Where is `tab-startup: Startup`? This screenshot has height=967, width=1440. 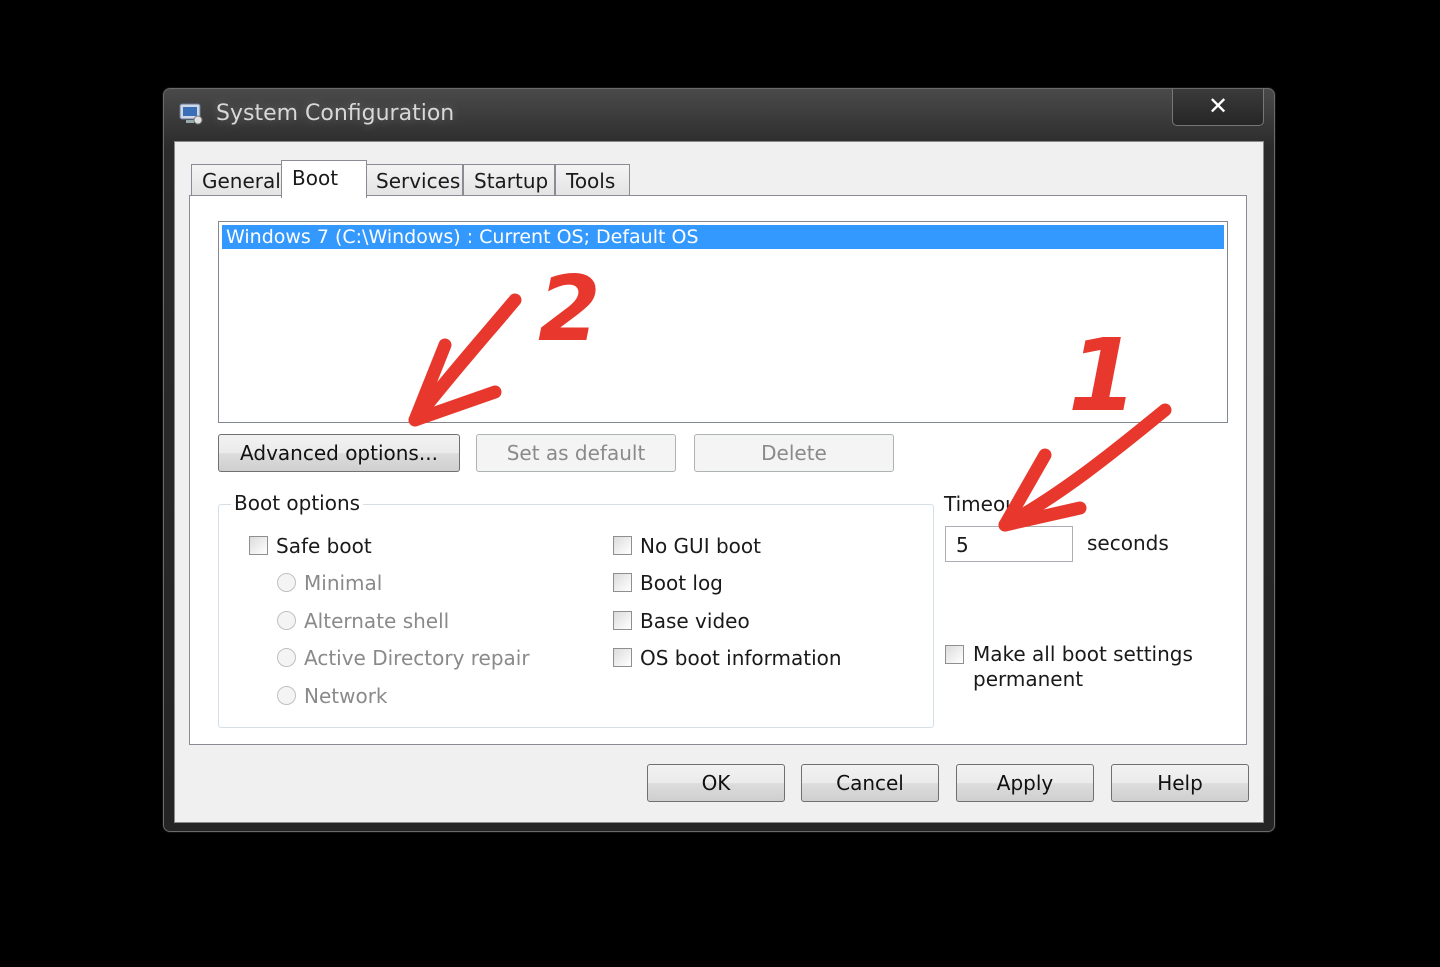
tab-startup: Startup is located at coordinates (509, 180).